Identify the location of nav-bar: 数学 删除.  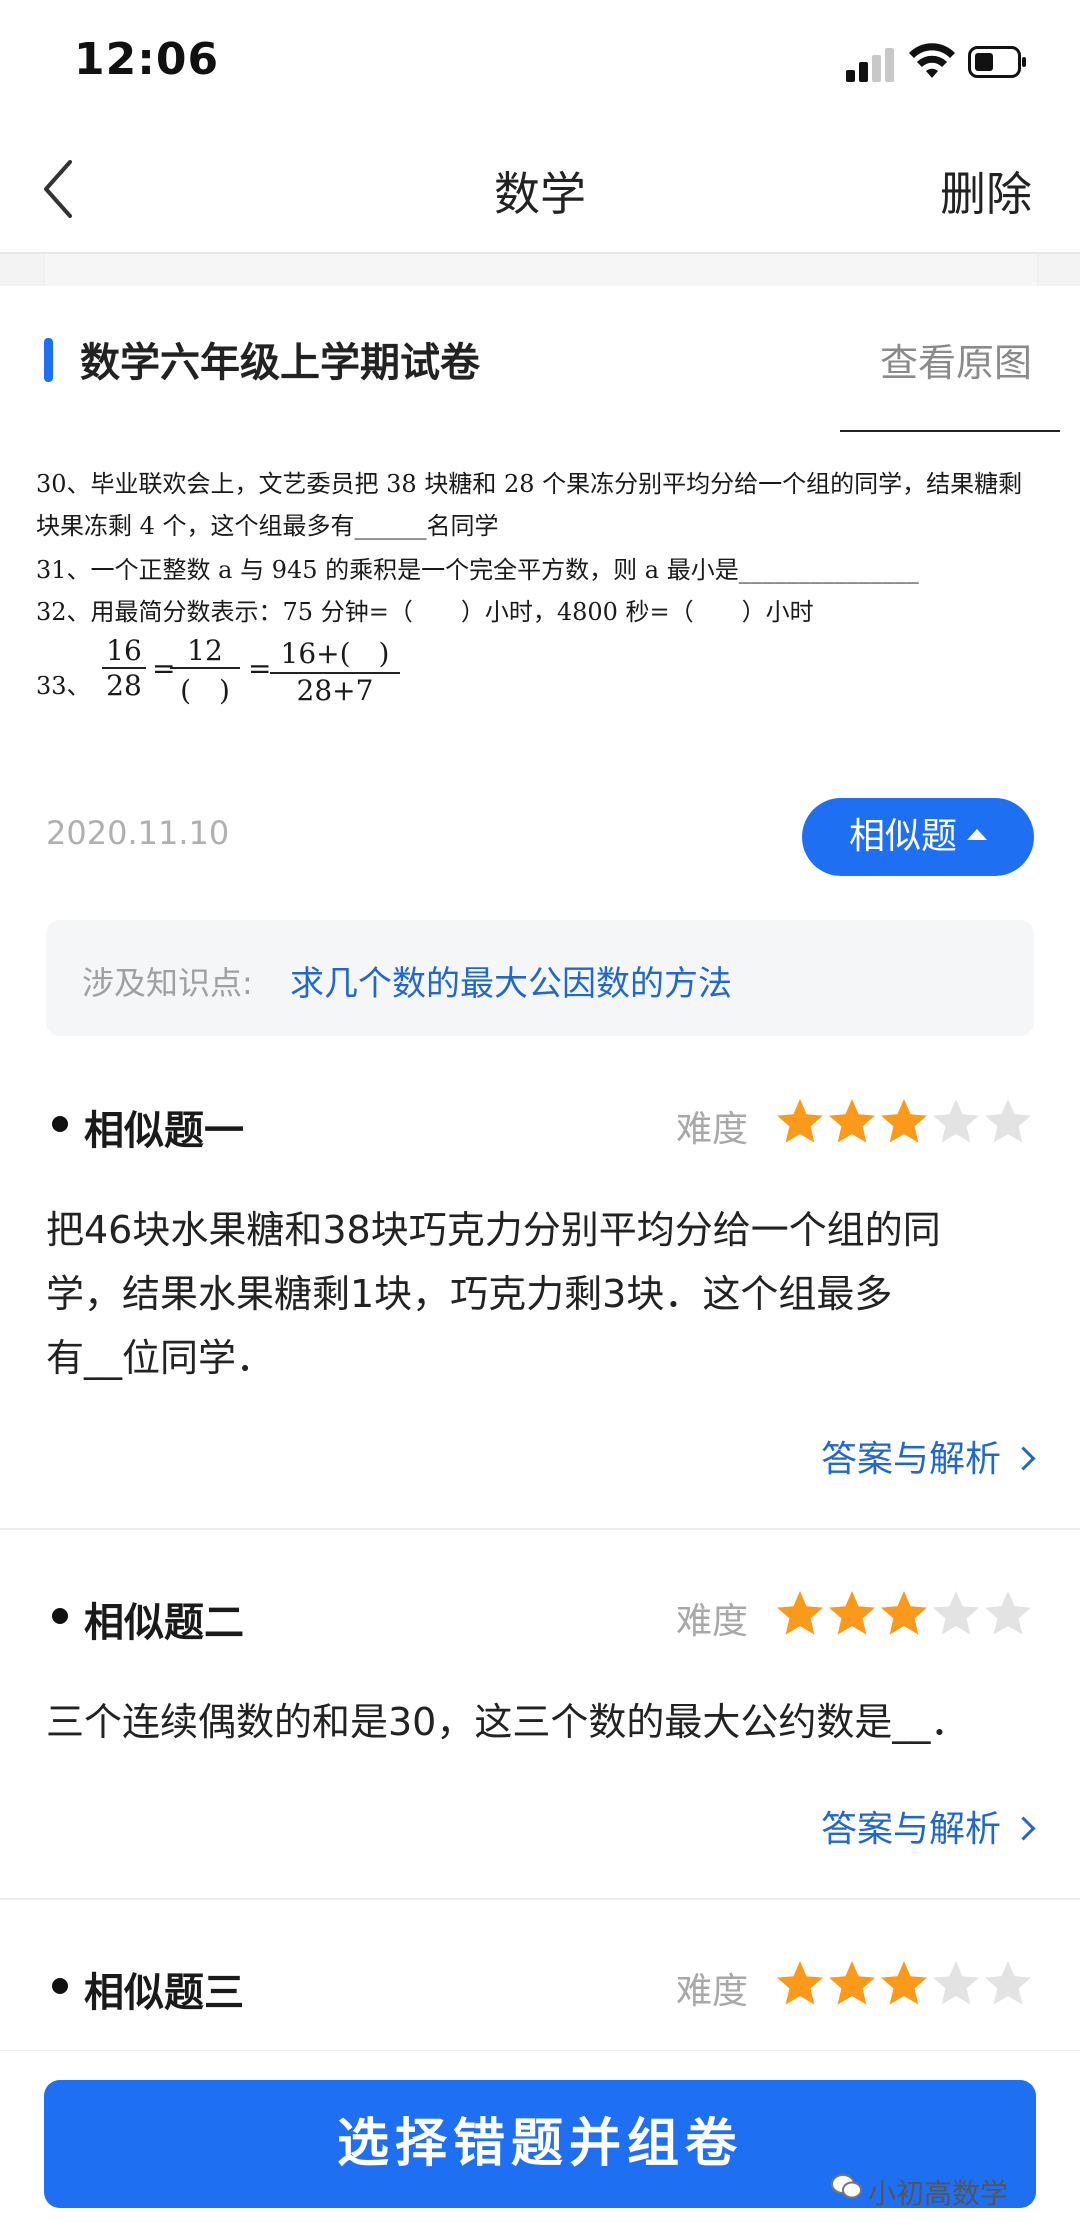
(540, 192).